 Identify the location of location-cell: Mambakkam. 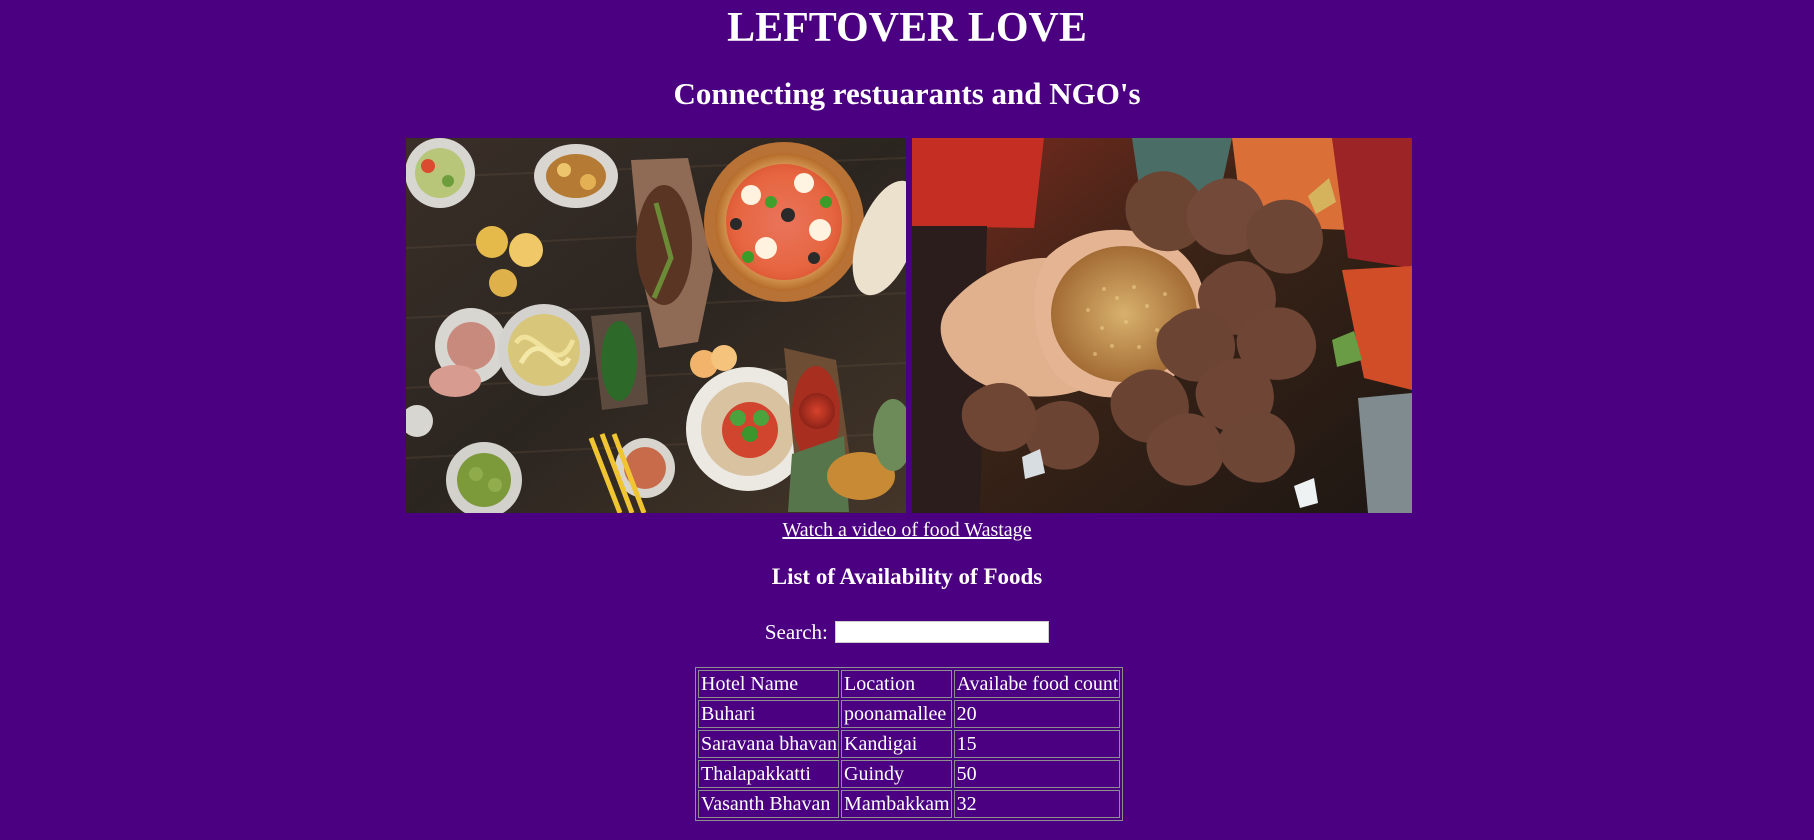
(896, 804).